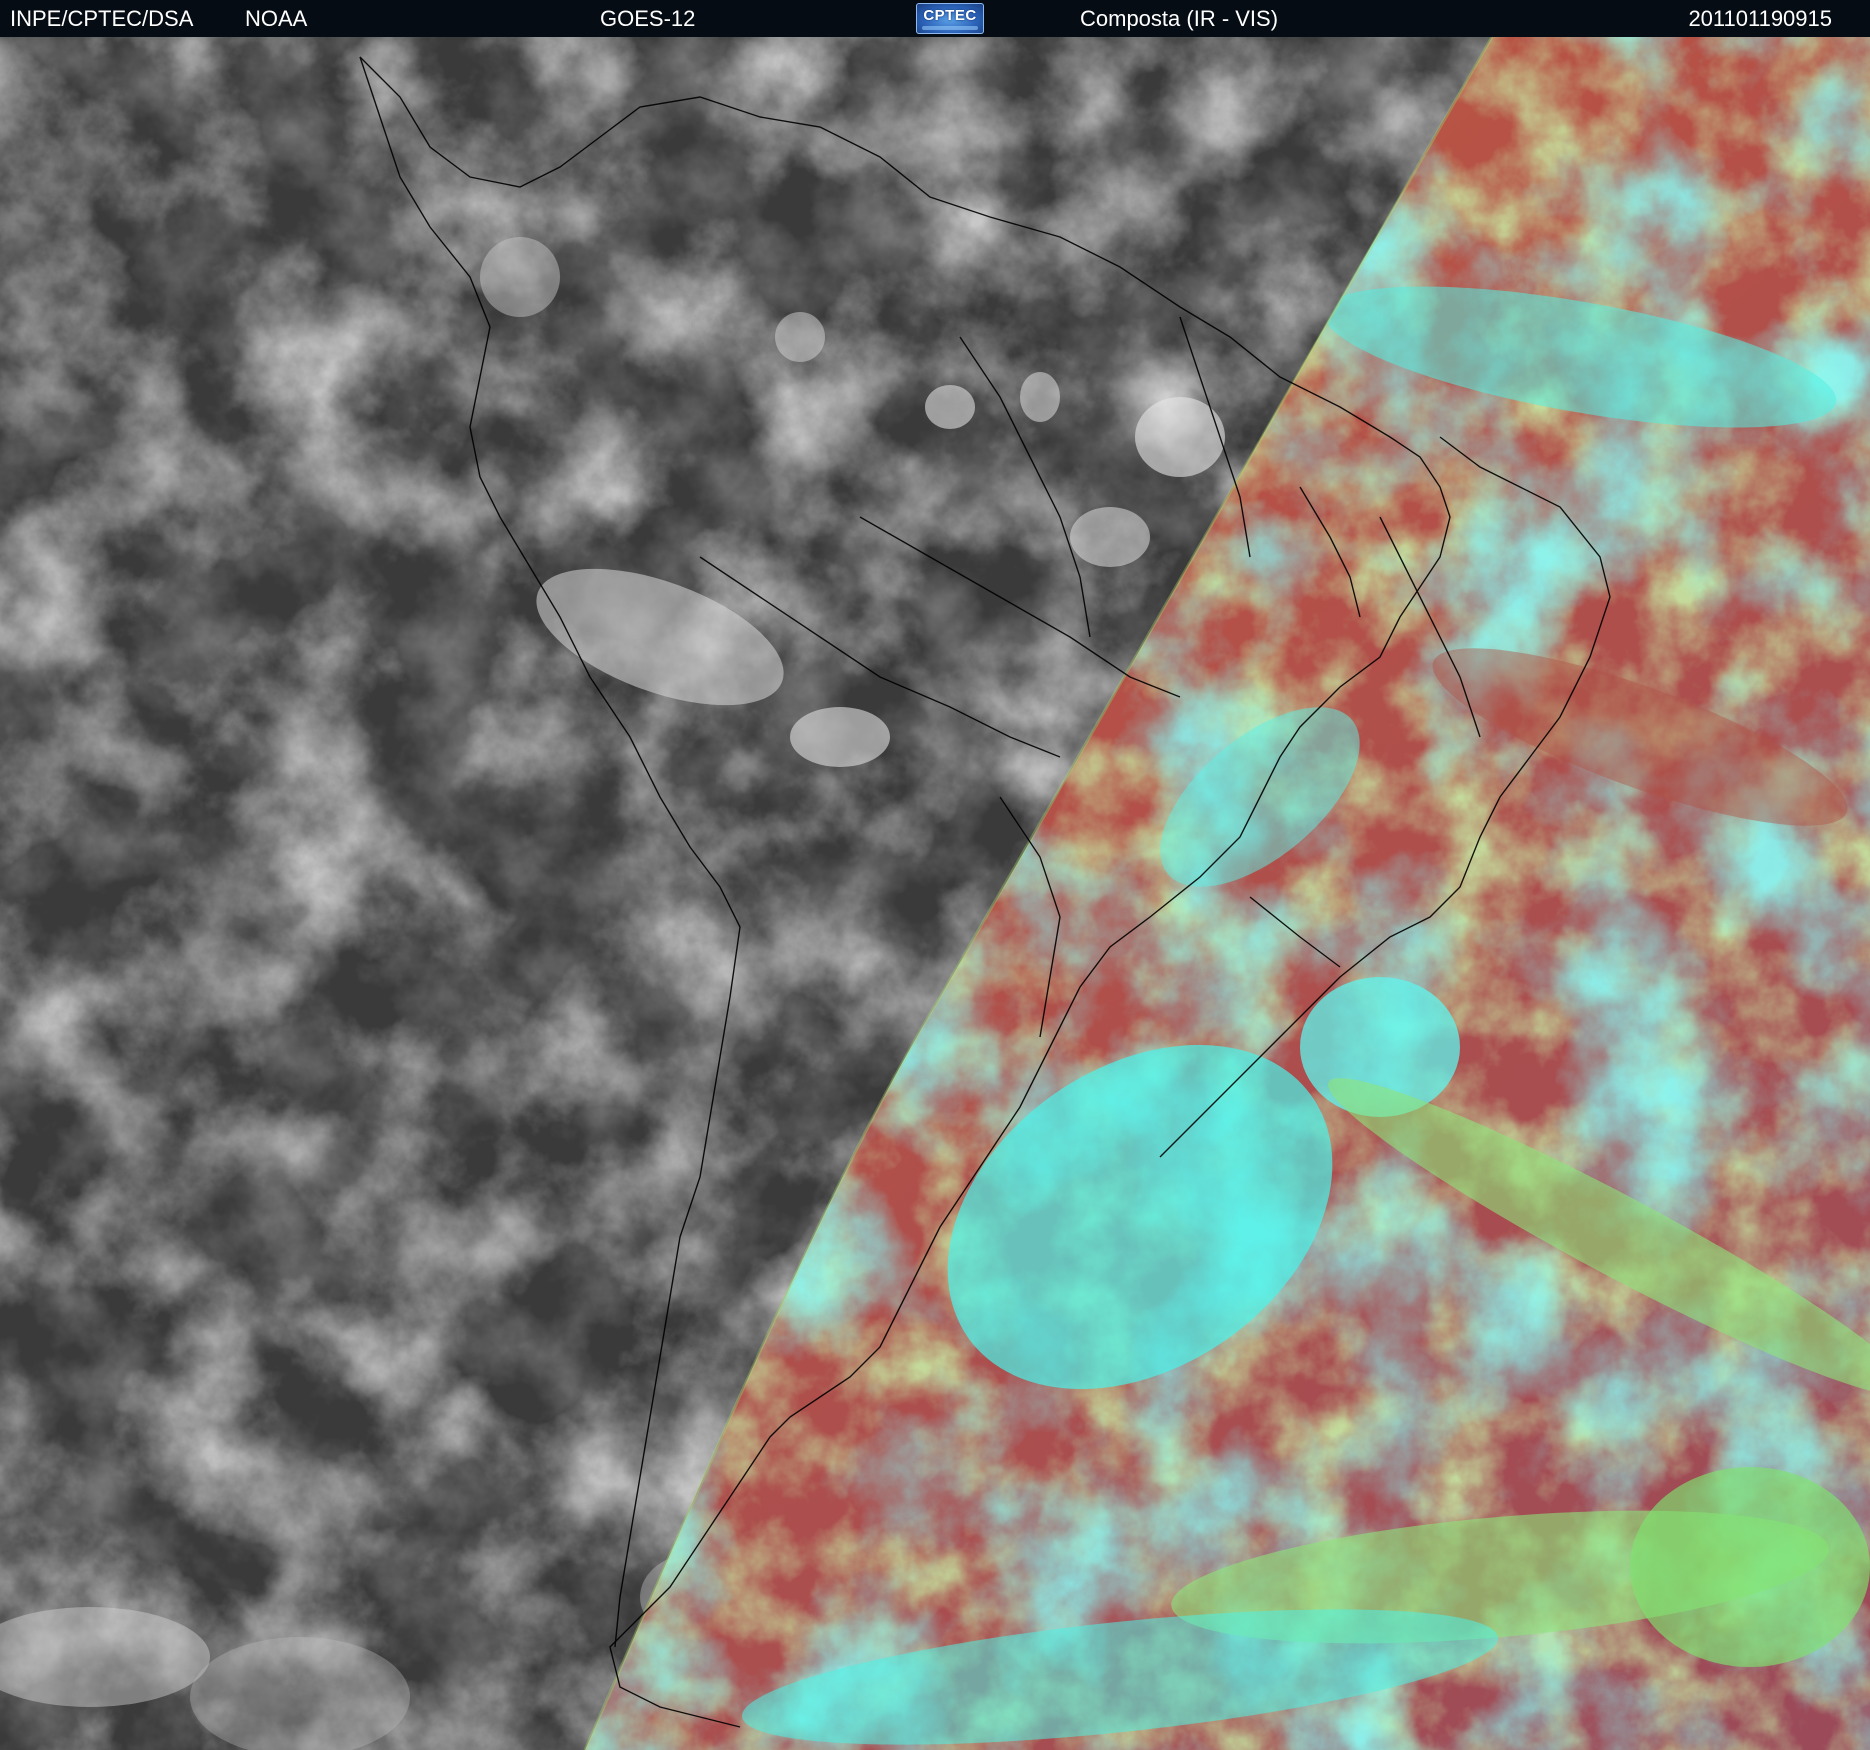 Image resolution: width=1870 pixels, height=1750 pixels. I want to click on organization-label: INPE/CPTEC/DSA, so click(102, 18).